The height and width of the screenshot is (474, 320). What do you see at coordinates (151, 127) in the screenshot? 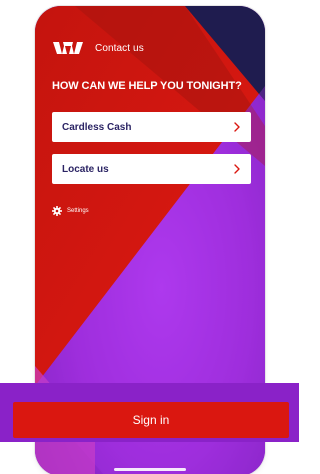
I see `cardless-cash-button: Cardless Cash` at bounding box center [151, 127].